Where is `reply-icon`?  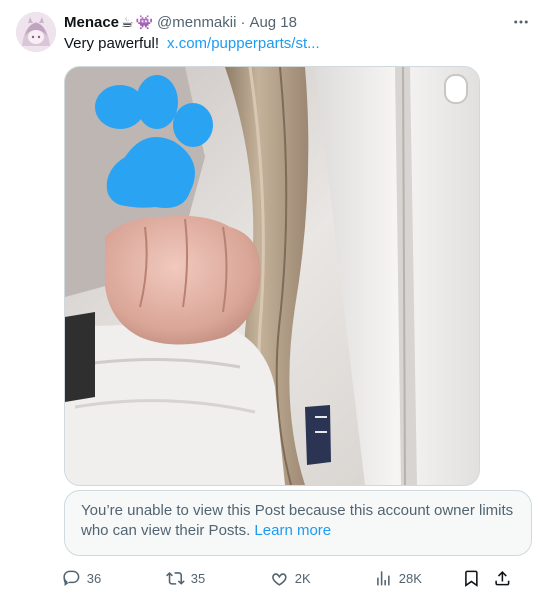
reply-icon is located at coordinates (71, 578).